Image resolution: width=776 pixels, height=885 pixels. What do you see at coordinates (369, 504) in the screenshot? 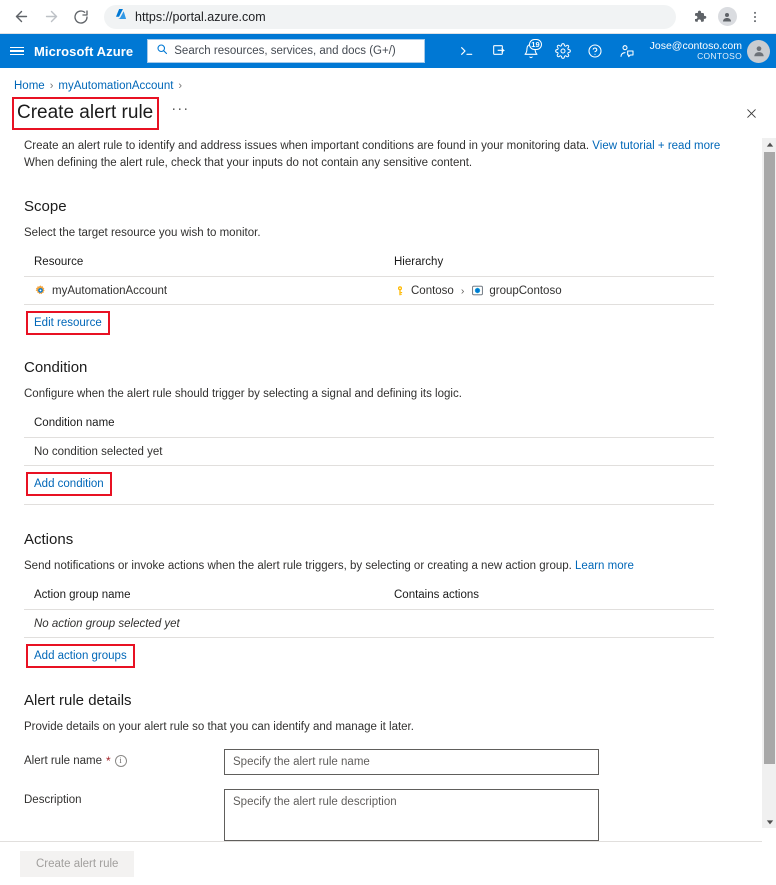
I see `condition-bottom-rule` at bounding box center [369, 504].